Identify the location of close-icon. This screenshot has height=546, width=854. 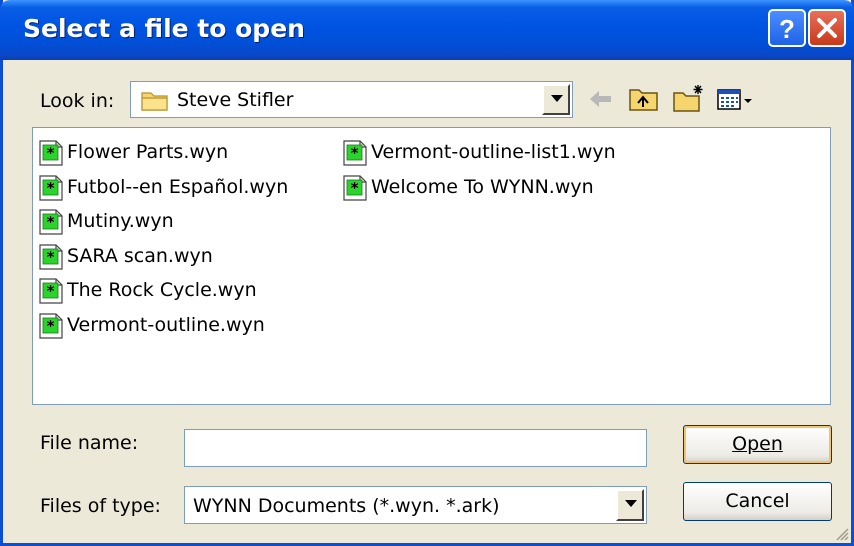
(827, 28).